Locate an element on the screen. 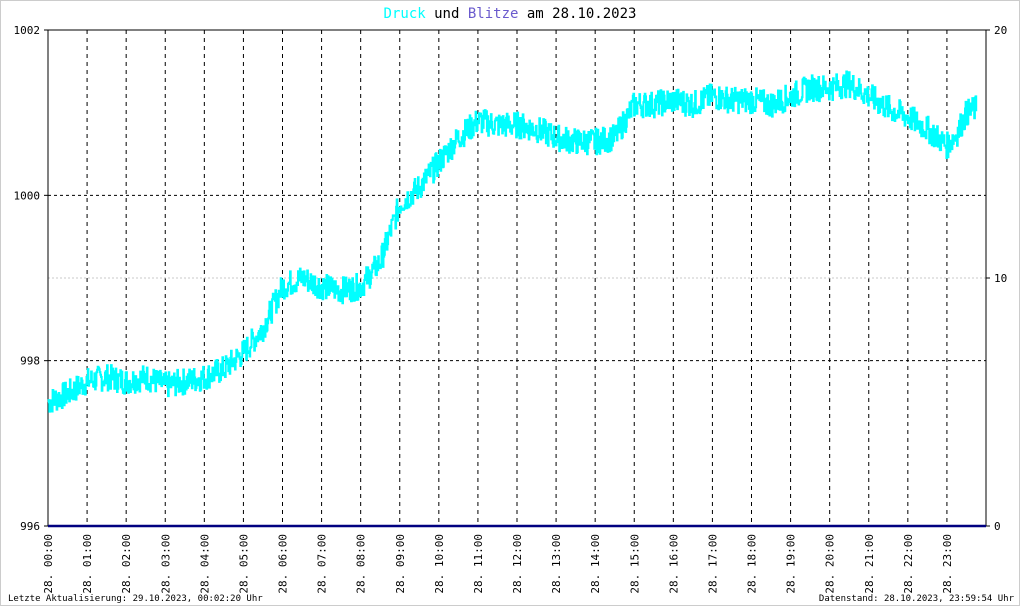 The height and width of the screenshot is (606, 1020). x-tick-label: 28. 08:00 is located at coordinates (361, 564).